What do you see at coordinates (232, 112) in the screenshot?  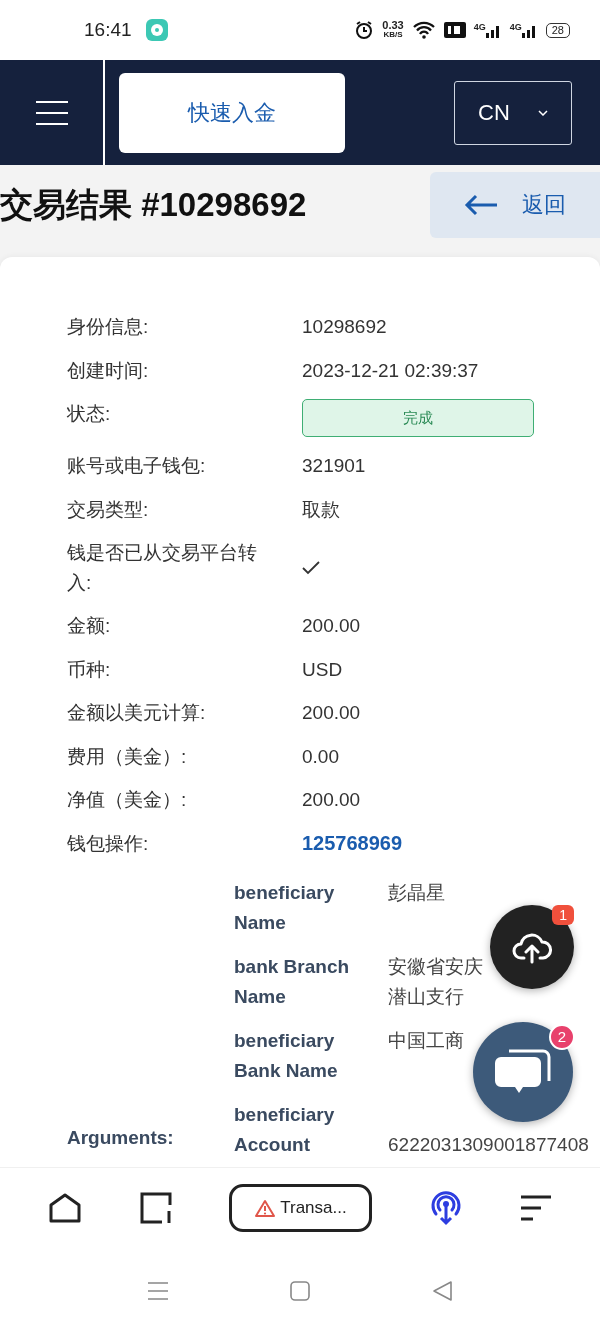 I see `quick-deposit-button: 快速入金` at bounding box center [232, 112].